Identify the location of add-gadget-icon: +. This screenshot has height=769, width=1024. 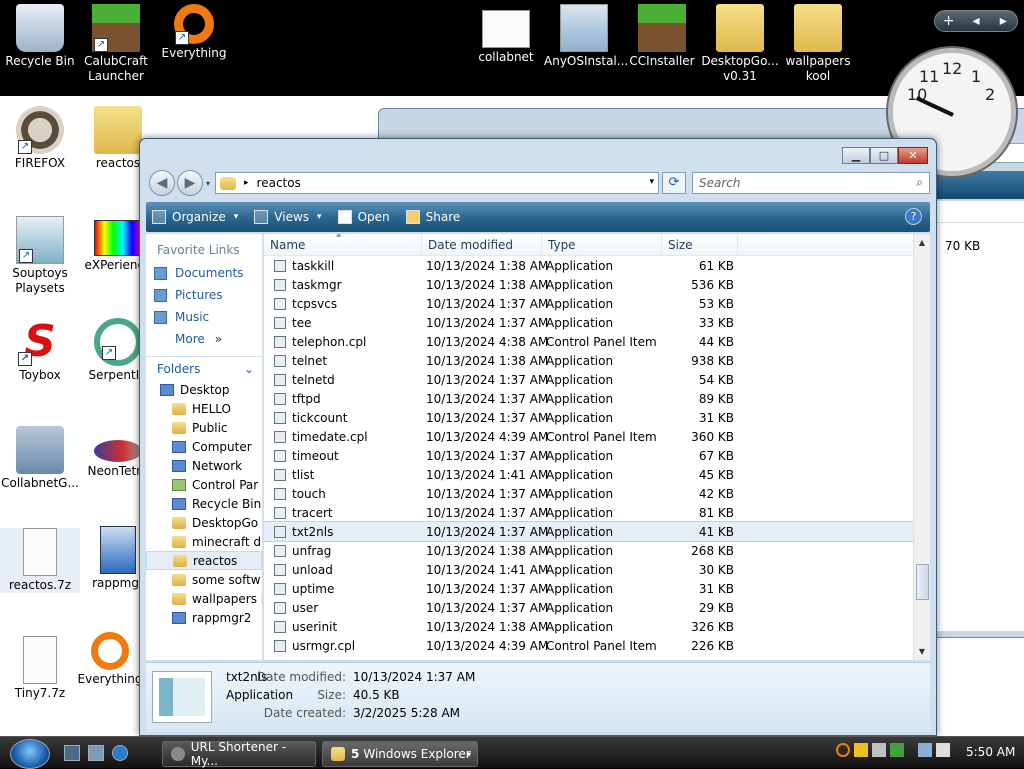
(948, 21).